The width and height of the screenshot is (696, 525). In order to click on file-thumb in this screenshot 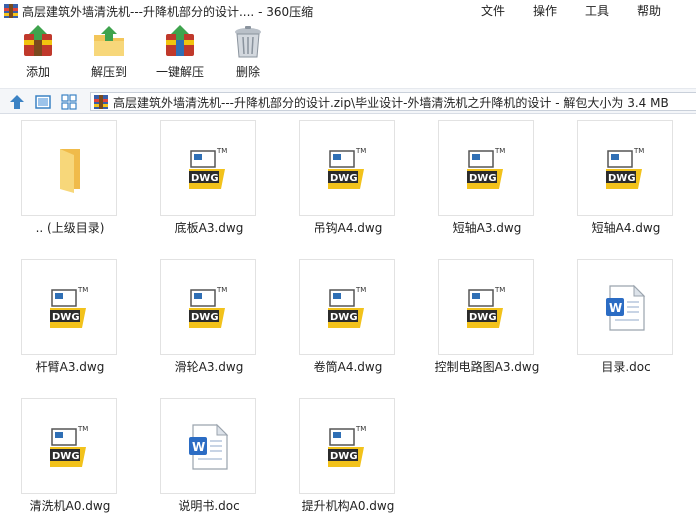, I will do `click(69, 168)`.